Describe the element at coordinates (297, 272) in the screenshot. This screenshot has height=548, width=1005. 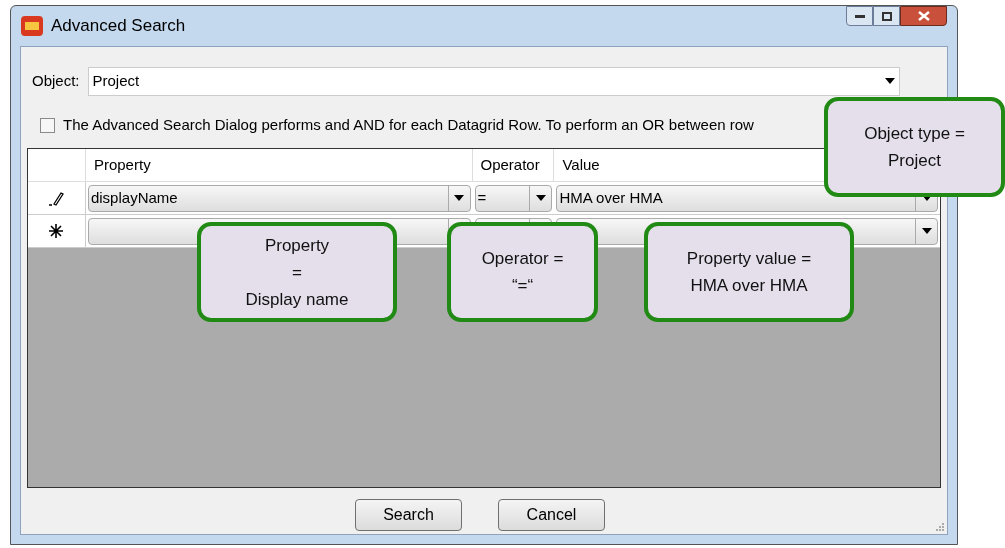
I see `annotation-tooltip: Property = Display name` at that location.